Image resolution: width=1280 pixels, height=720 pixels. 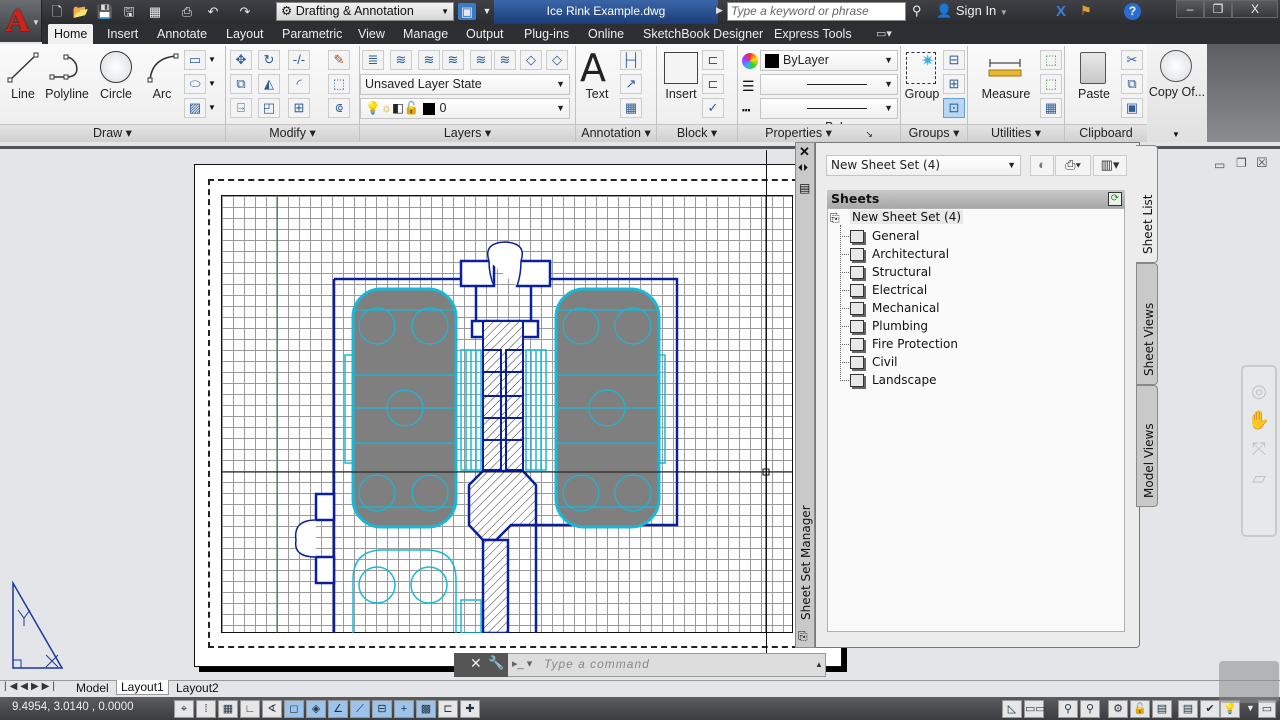 I want to click on command-prompt-icon: ▸_ ▾, so click(x=522, y=663).